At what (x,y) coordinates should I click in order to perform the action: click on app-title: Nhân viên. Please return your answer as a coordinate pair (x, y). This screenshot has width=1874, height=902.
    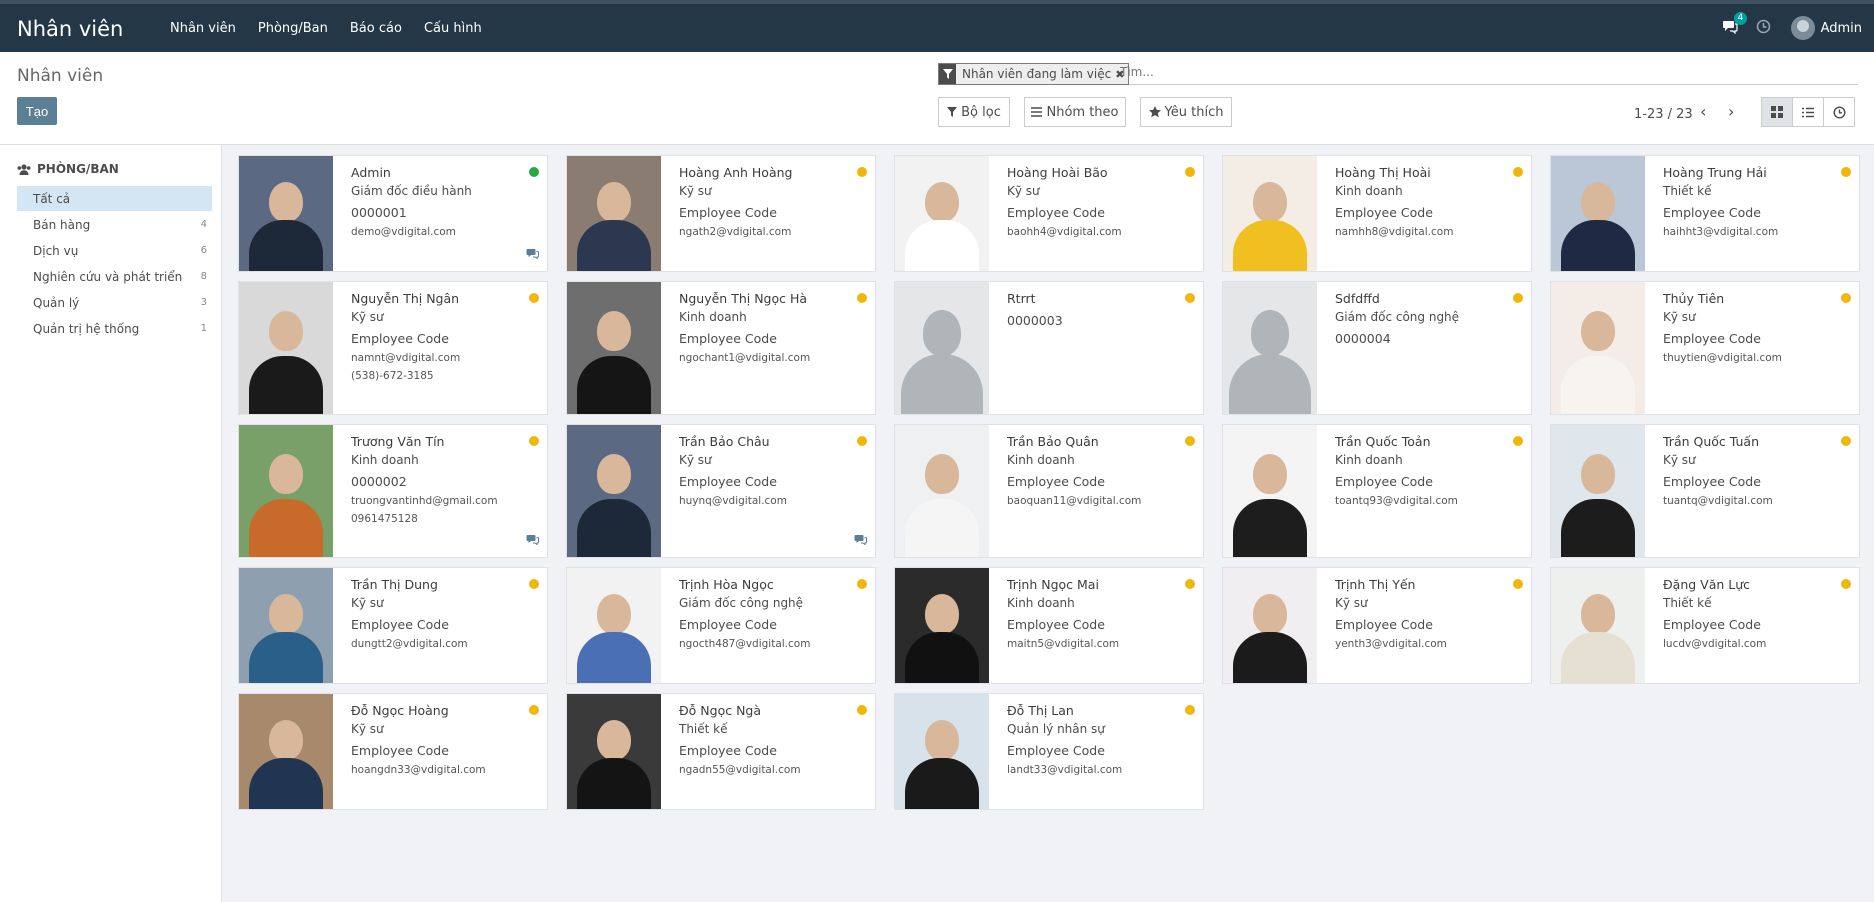
    Looking at the image, I should click on (70, 29).